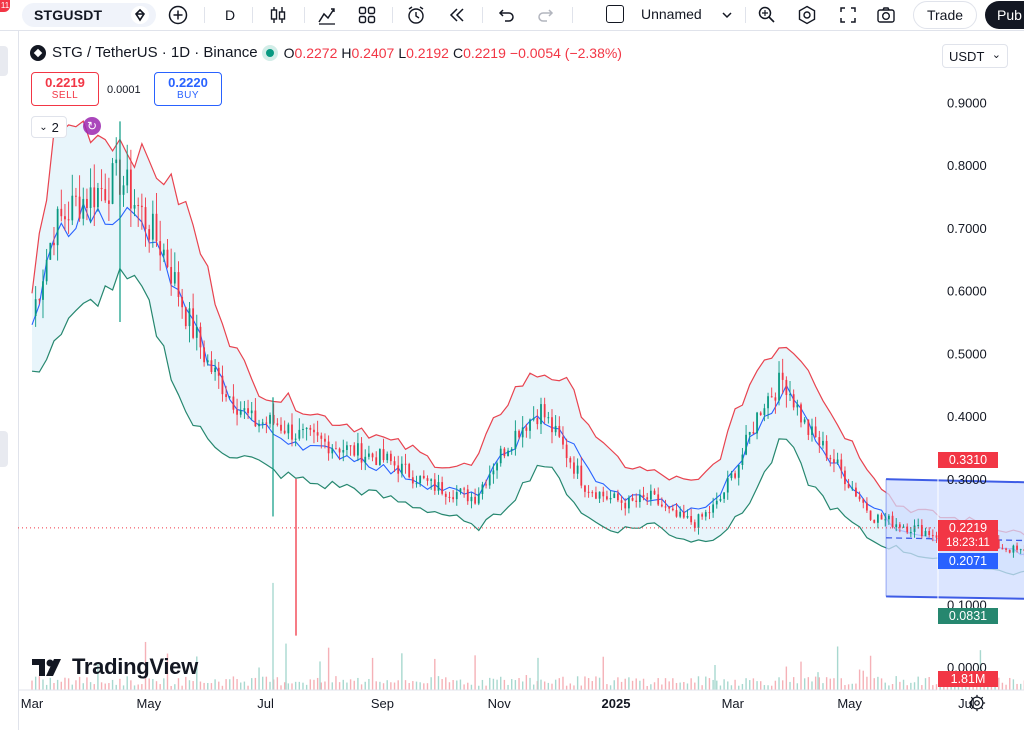 The height and width of the screenshot is (730, 1024). I want to click on quick-search-icon, so click(767, 15).